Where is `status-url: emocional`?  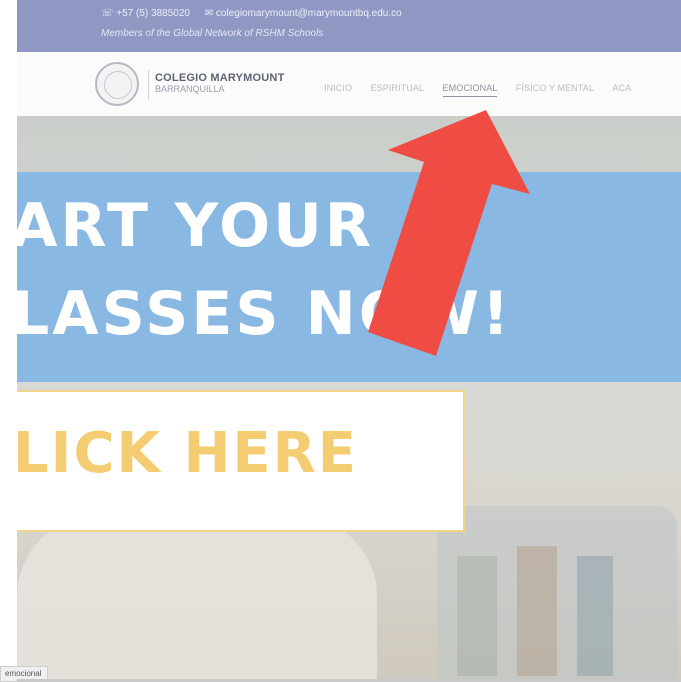
status-url: emocional is located at coordinates (23, 673).